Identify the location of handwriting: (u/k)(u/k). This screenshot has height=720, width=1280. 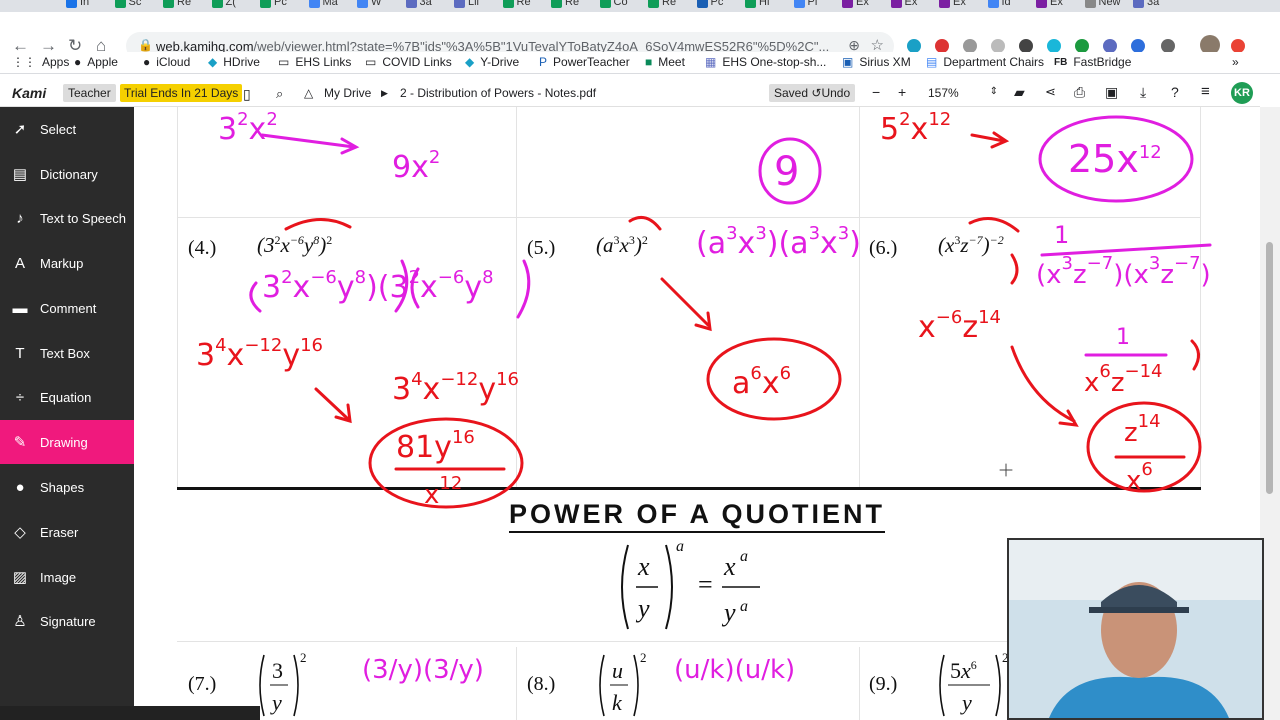
(735, 670).